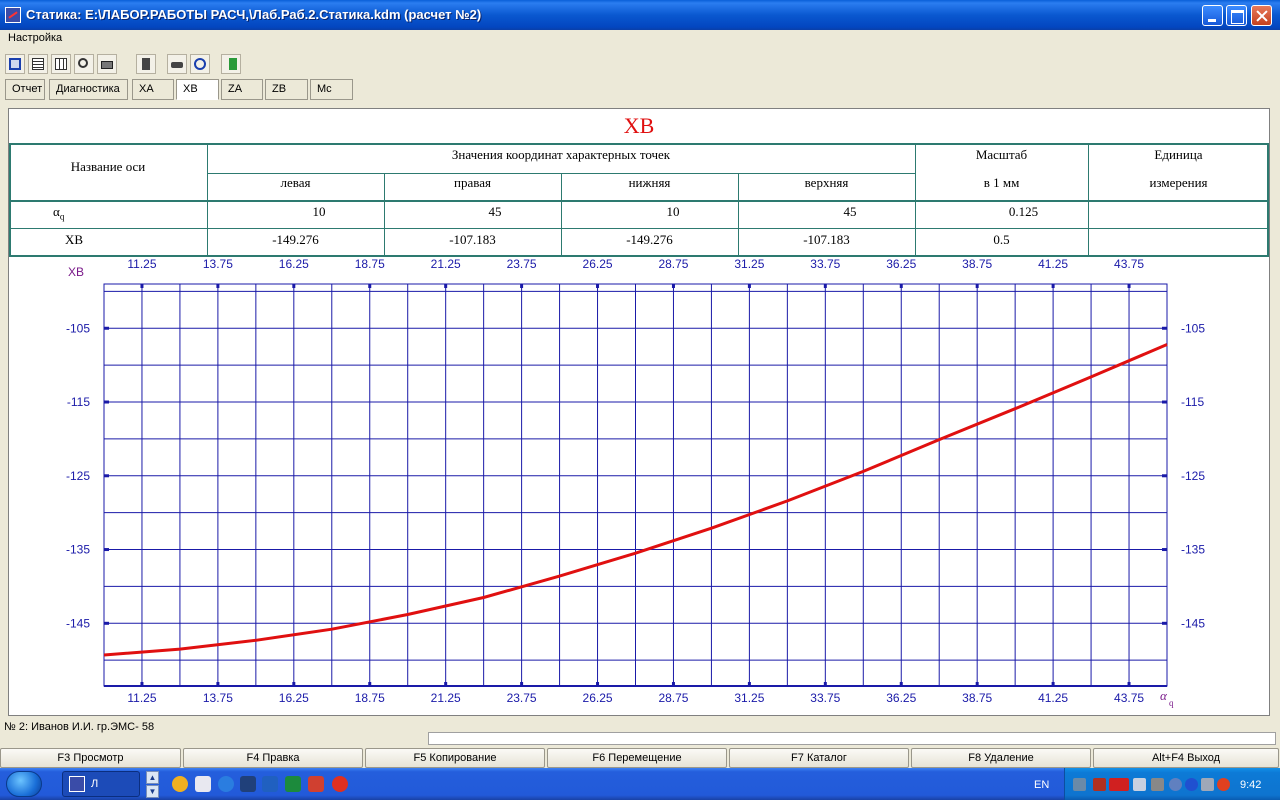 This screenshot has height=800, width=1280. Describe the element at coordinates (90, 758) in the screenshot. I see `f3-view-button: F3 Просмотр` at that location.